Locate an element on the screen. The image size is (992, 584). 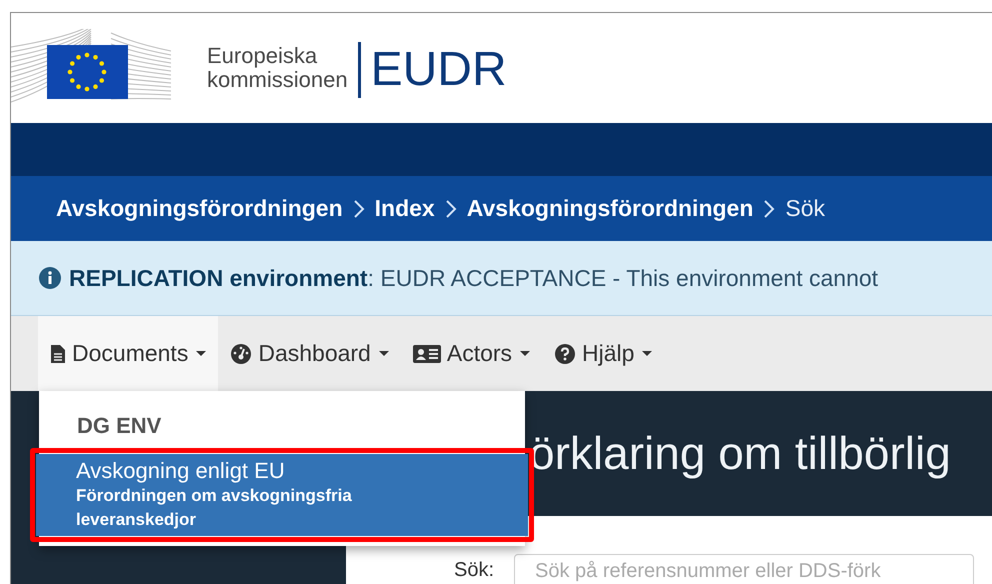
gauge-icon is located at coordinates (241, 353).